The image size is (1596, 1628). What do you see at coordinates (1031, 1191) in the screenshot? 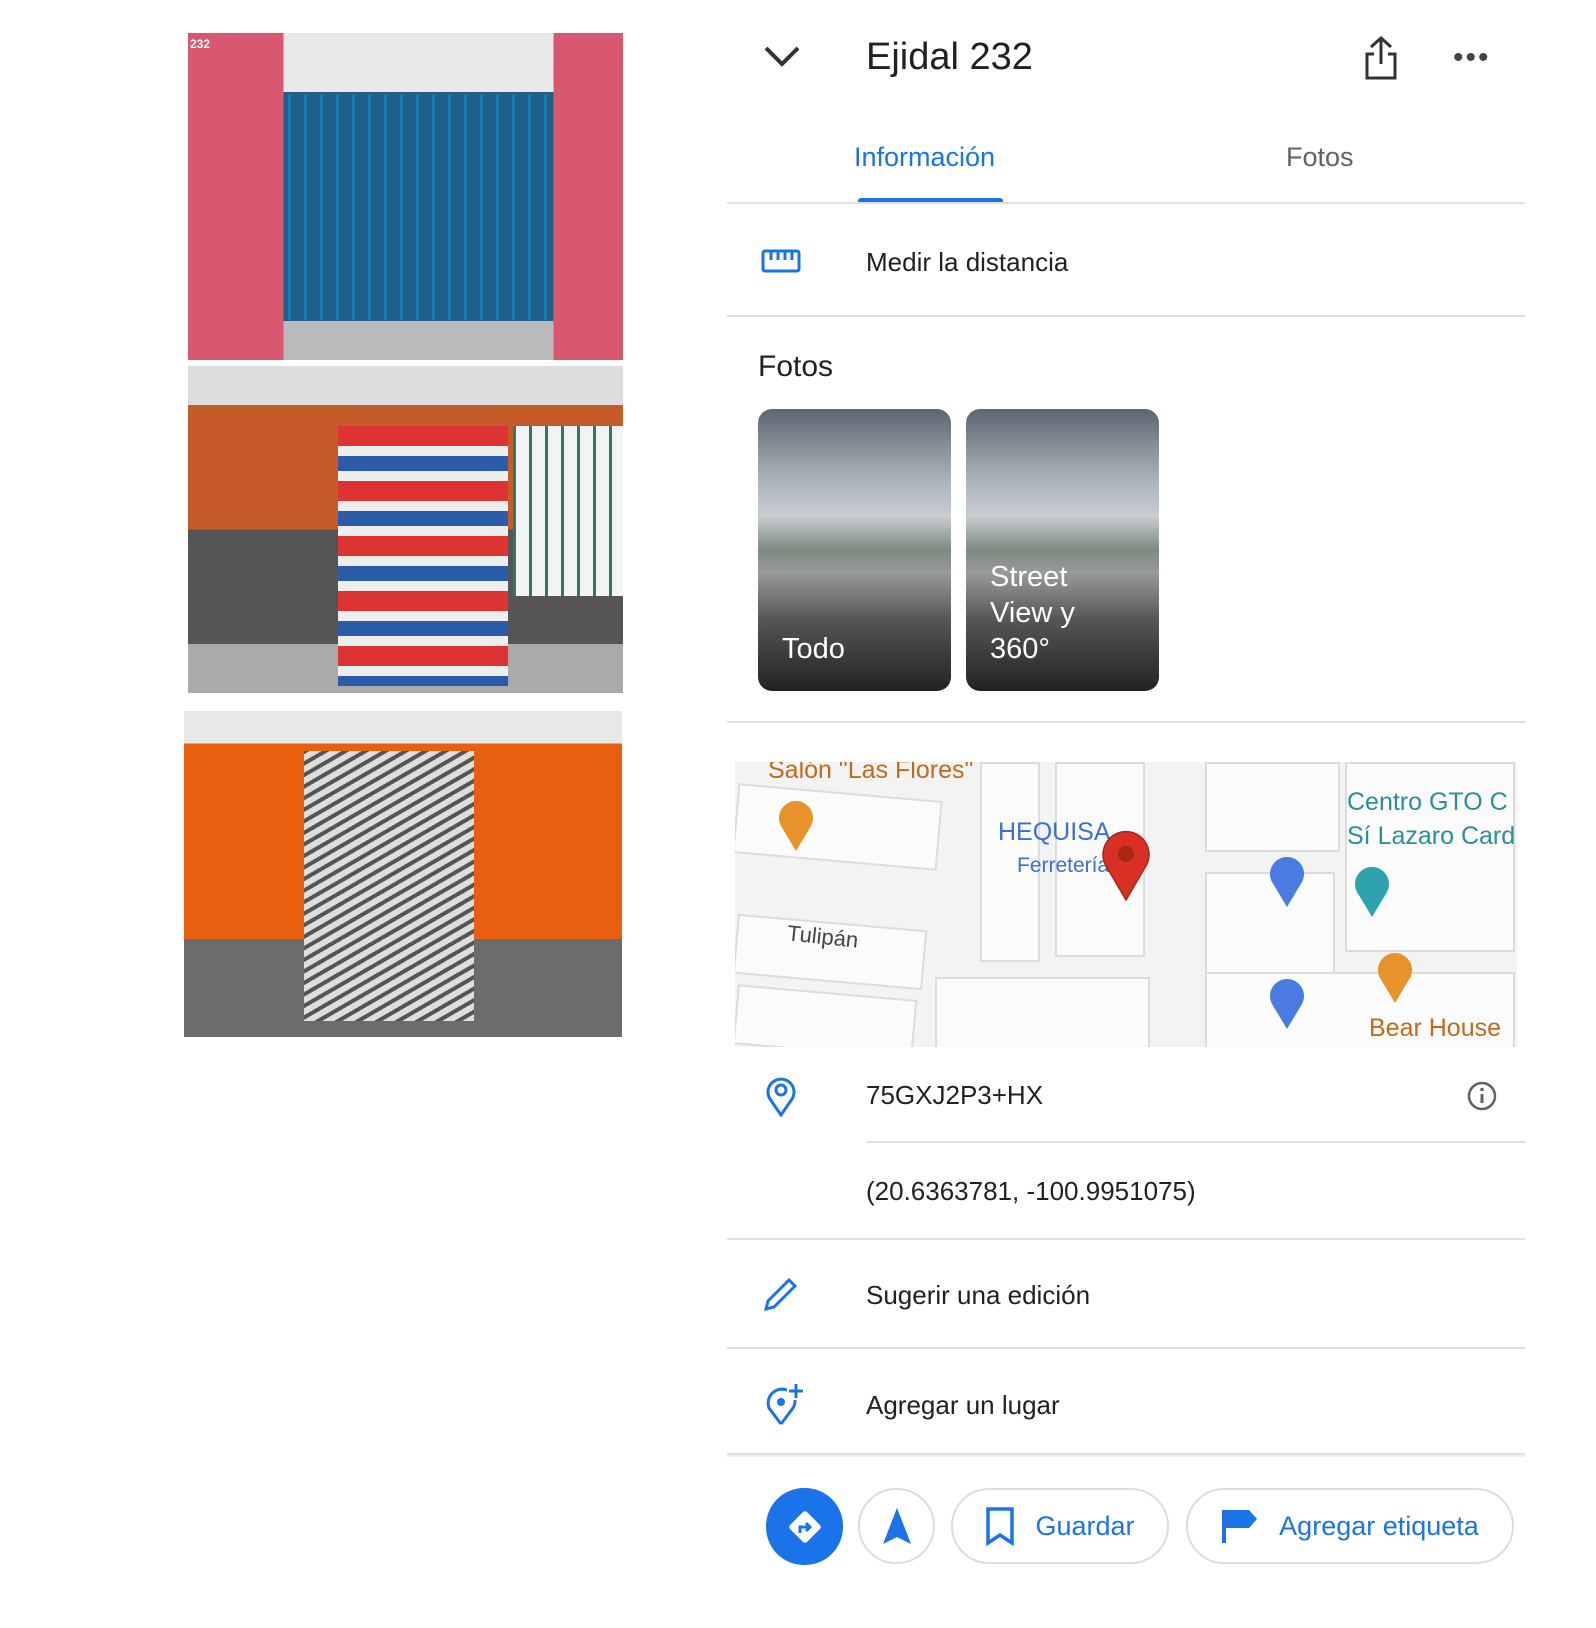
I see `coordinates: (20.6363781, -100.9951075)` at bounding box center [1031, 1191].